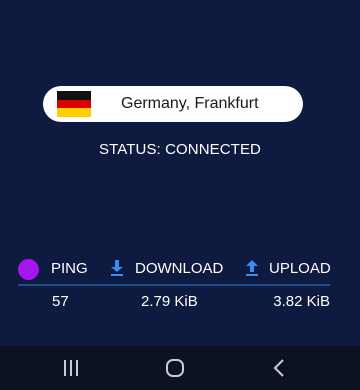 The image size is (360, 390). I want to click on germany-flag-icon, so click(74, 104).